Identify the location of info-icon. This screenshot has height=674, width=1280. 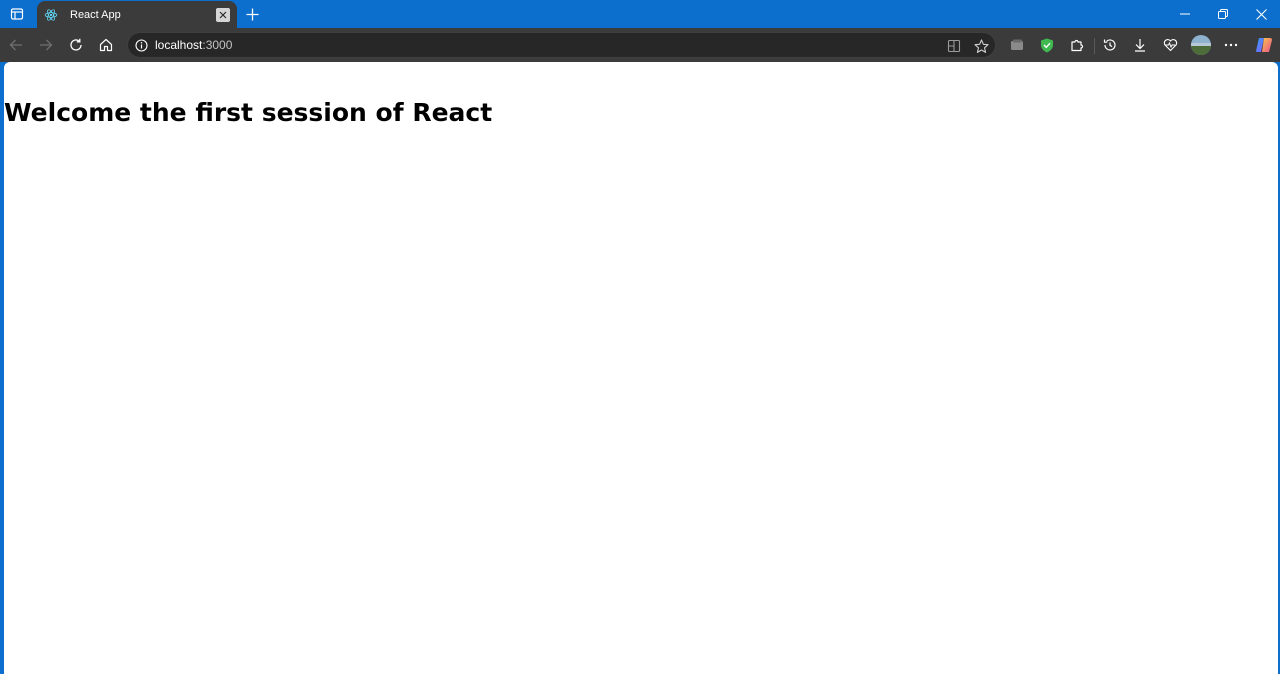
(141, 45).